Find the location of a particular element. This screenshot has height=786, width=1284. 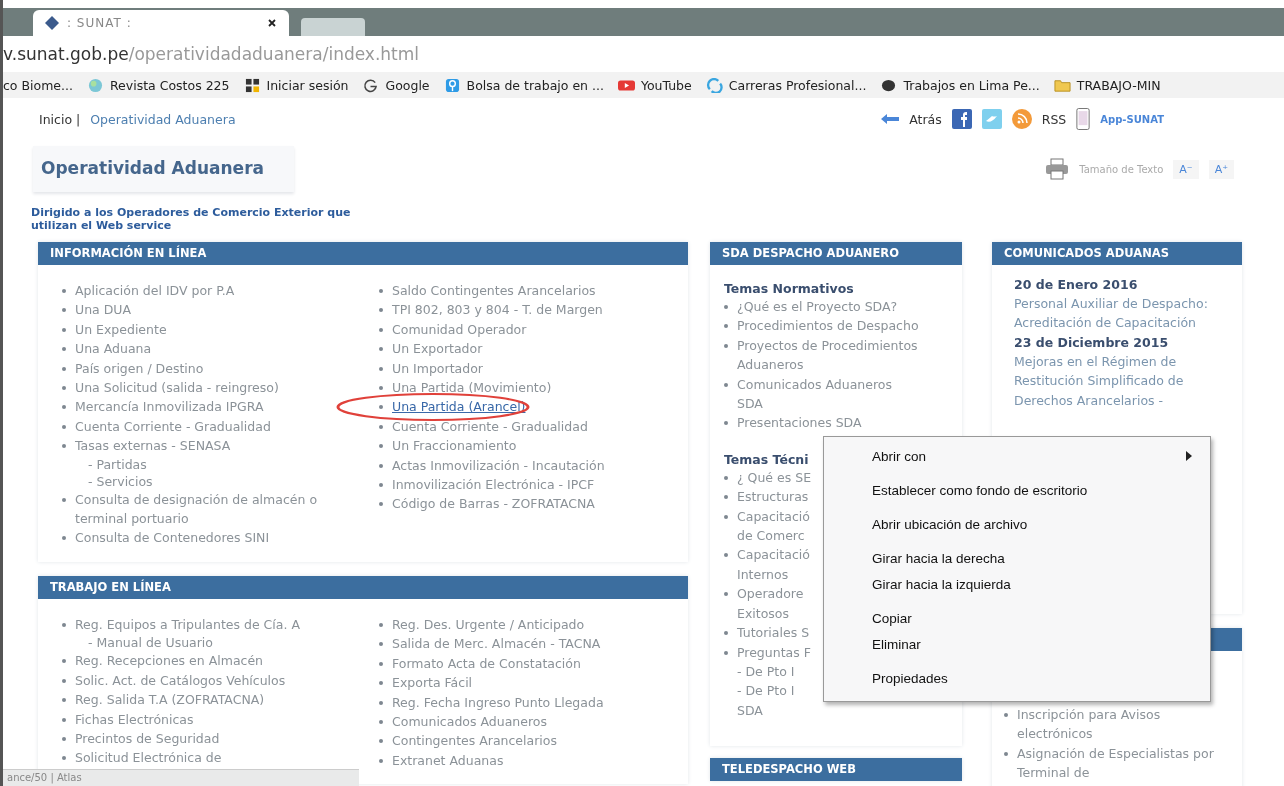

list-link: Preguntas F is located at coordinates (774, 652).